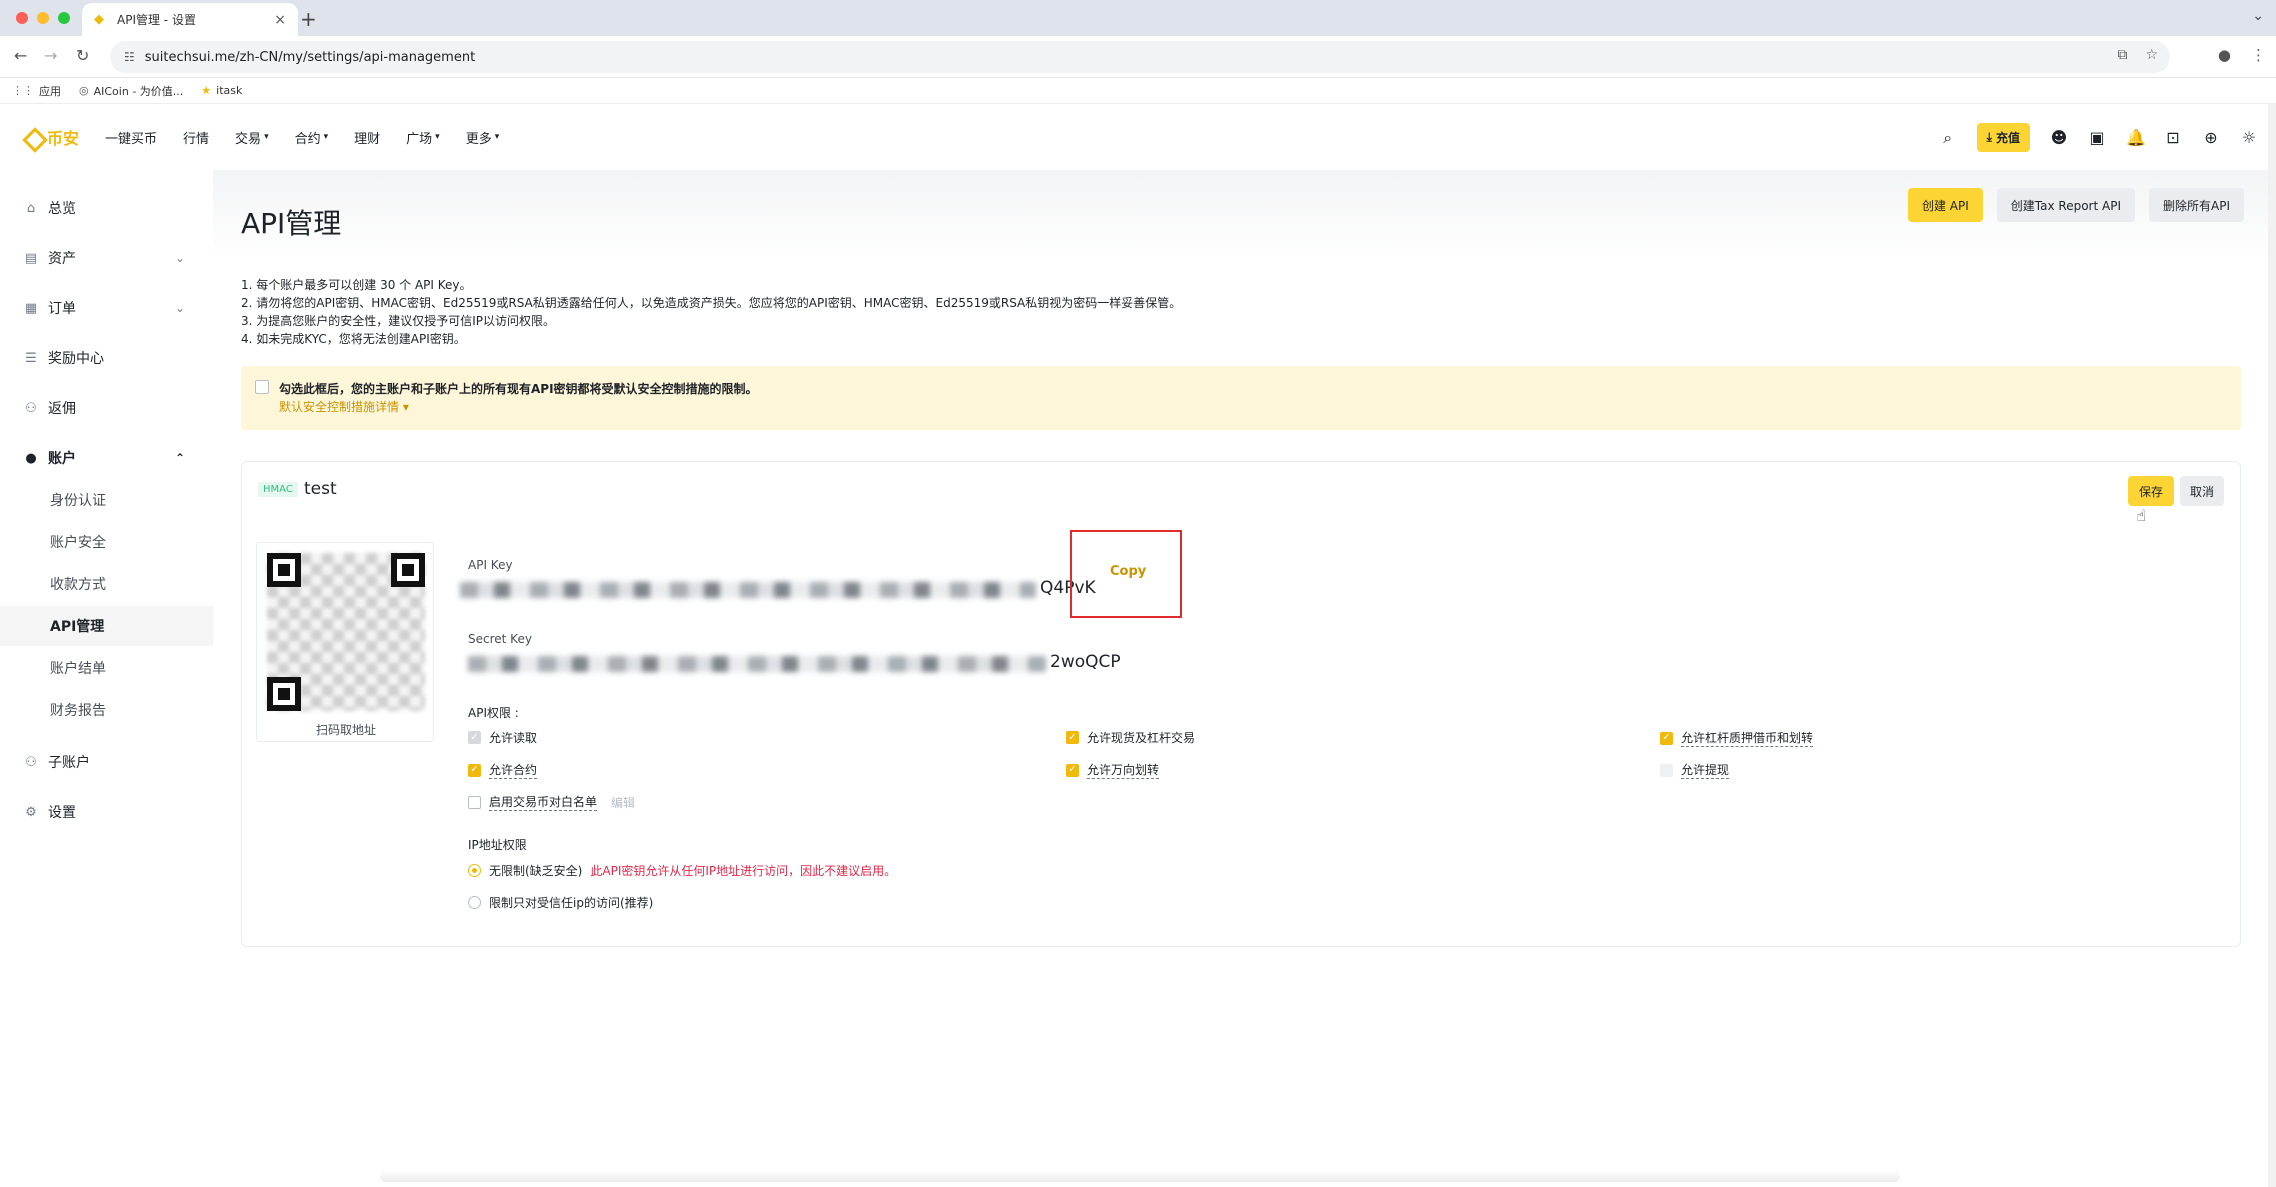  I want to click on whitelist-edit-link: 编辑, so click(623, 802).